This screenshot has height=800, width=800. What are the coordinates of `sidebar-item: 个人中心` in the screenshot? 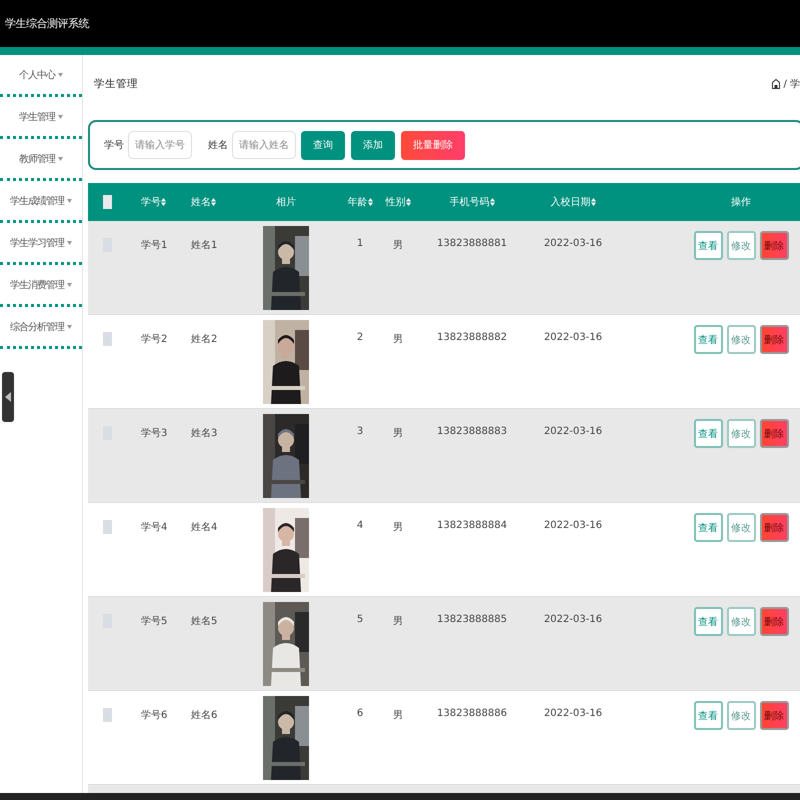 It's located at (41, 76).